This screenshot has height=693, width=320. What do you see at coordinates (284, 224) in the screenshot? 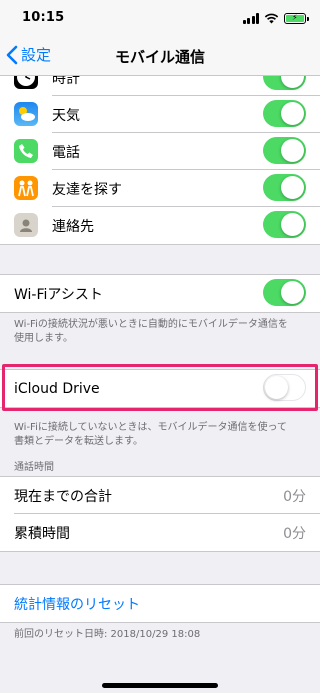
I see `toggle-contacts` at bounding box center [284, 224].